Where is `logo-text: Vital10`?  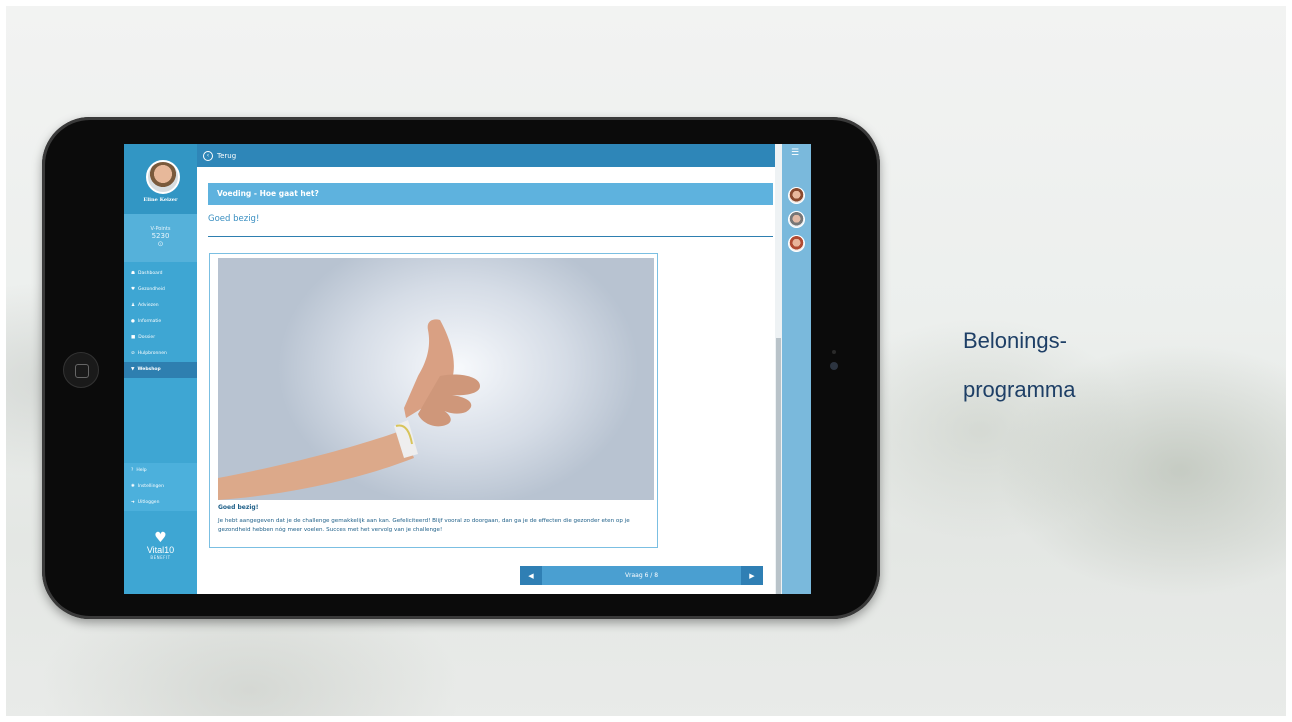
logo-text: Vital10 is located at coordinates (160, 550).